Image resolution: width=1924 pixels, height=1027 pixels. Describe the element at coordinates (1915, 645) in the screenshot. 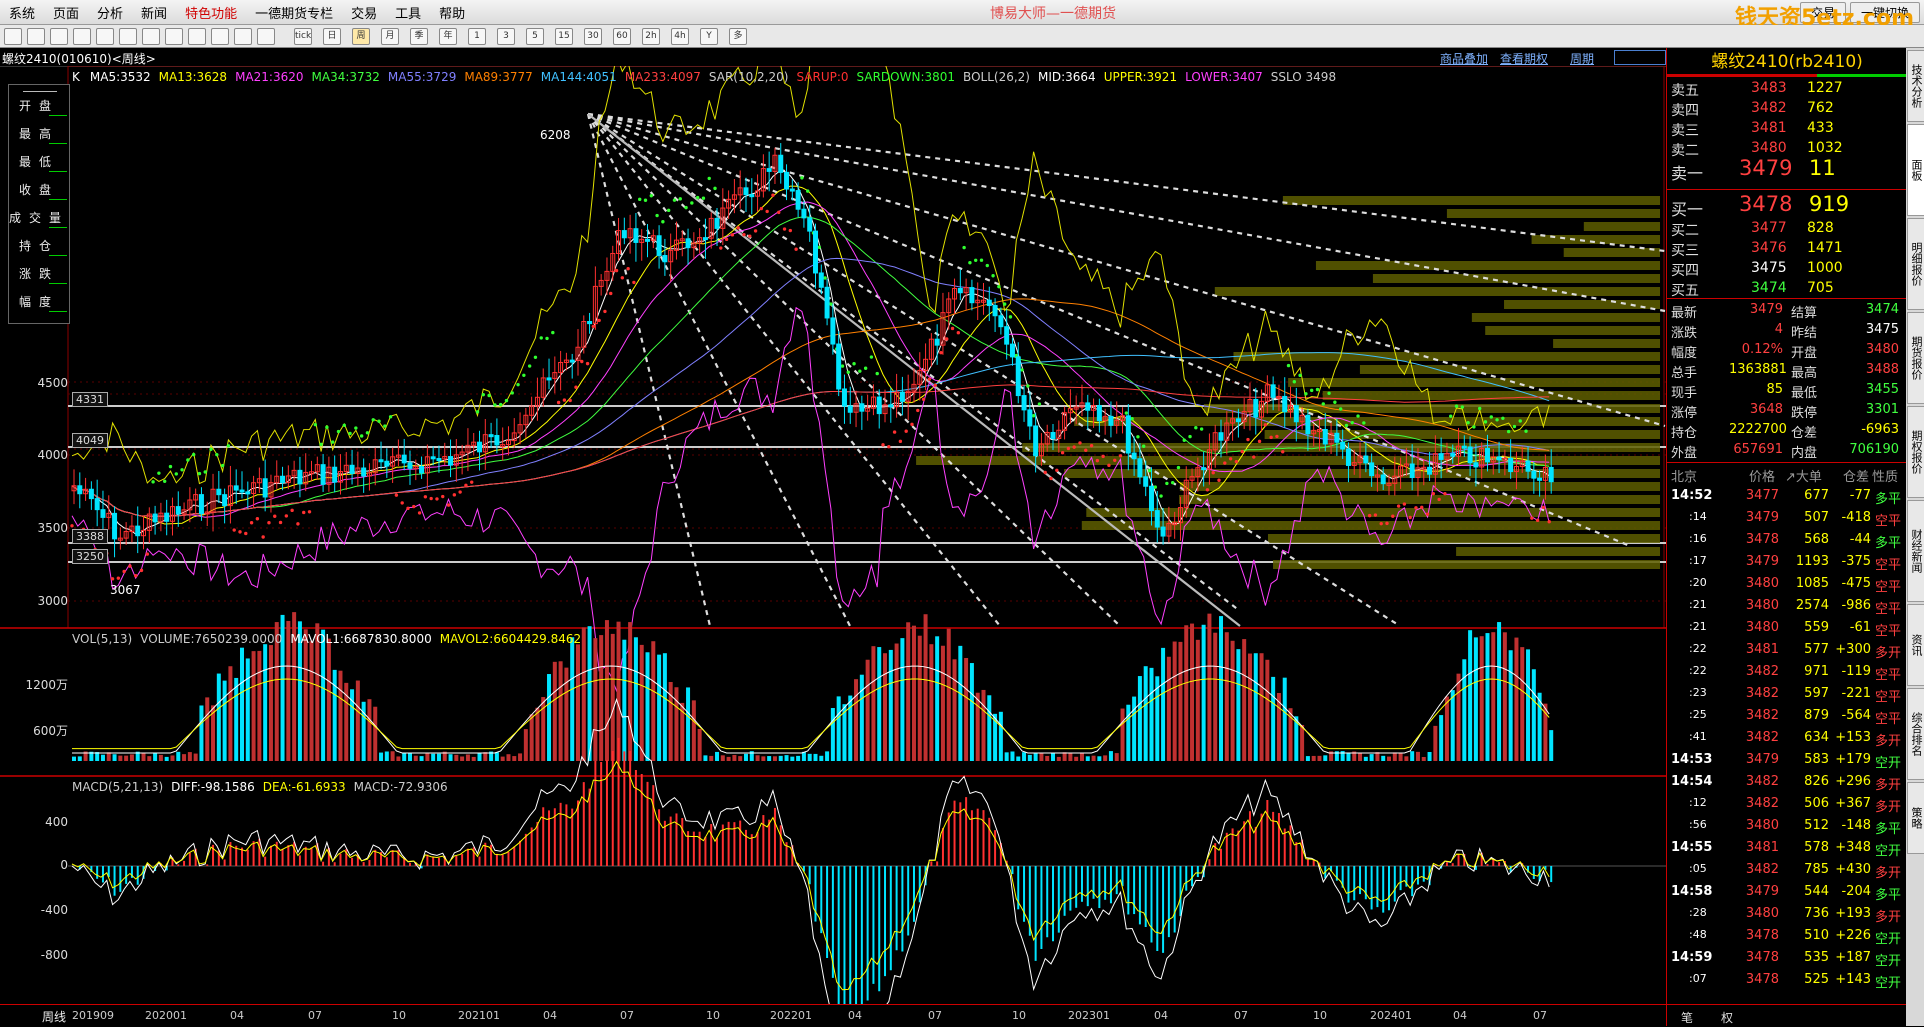

I see `side-tab: 资讯` at that location.